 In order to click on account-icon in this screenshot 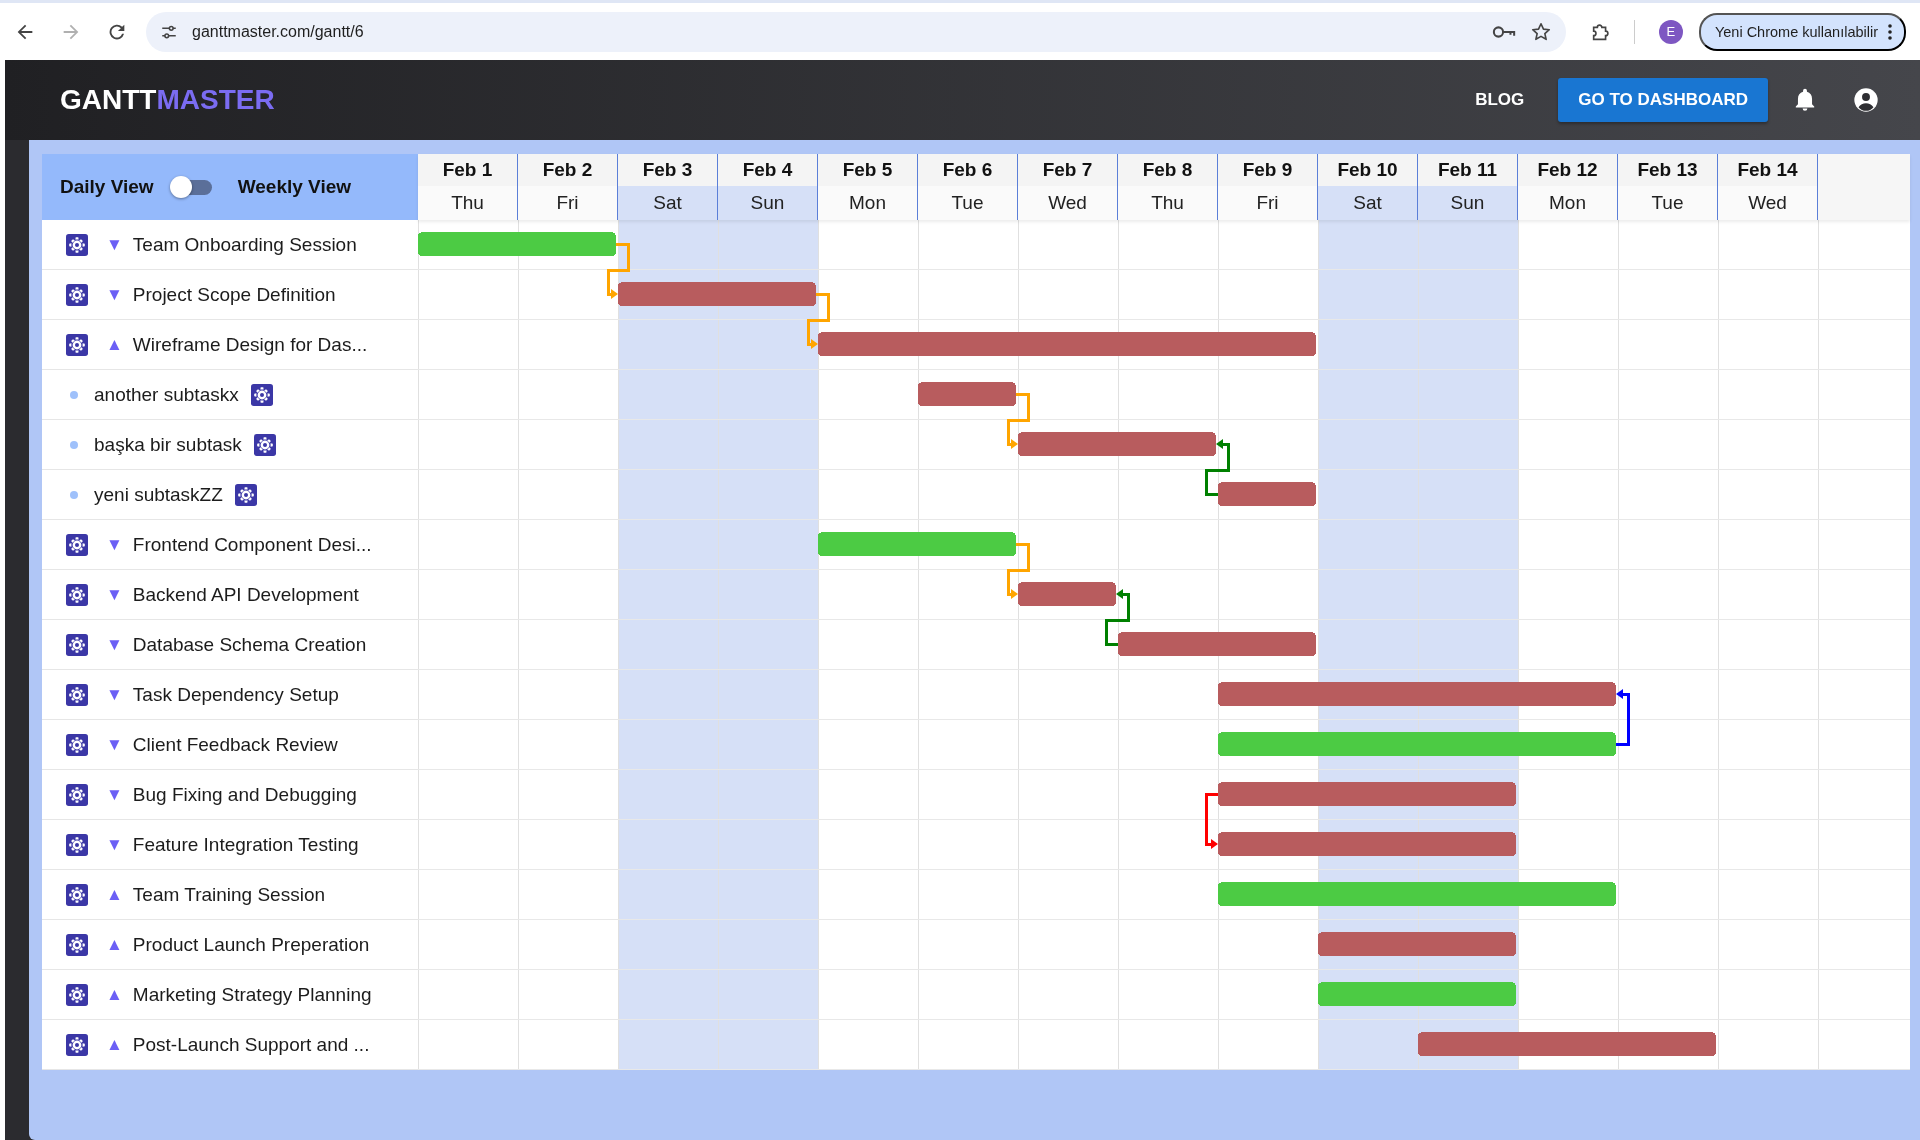, I will do `click(1866, 100)`.